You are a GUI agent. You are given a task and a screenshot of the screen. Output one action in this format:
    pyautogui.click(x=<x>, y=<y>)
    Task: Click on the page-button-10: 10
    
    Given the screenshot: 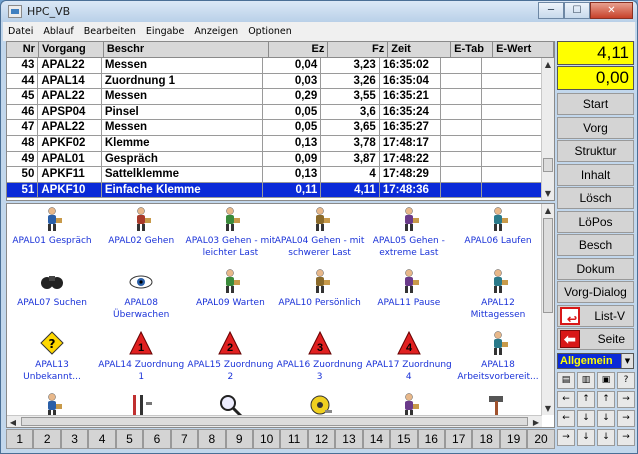 What is the action you would take?
    pyautogui.click(x=266, y=439)
    